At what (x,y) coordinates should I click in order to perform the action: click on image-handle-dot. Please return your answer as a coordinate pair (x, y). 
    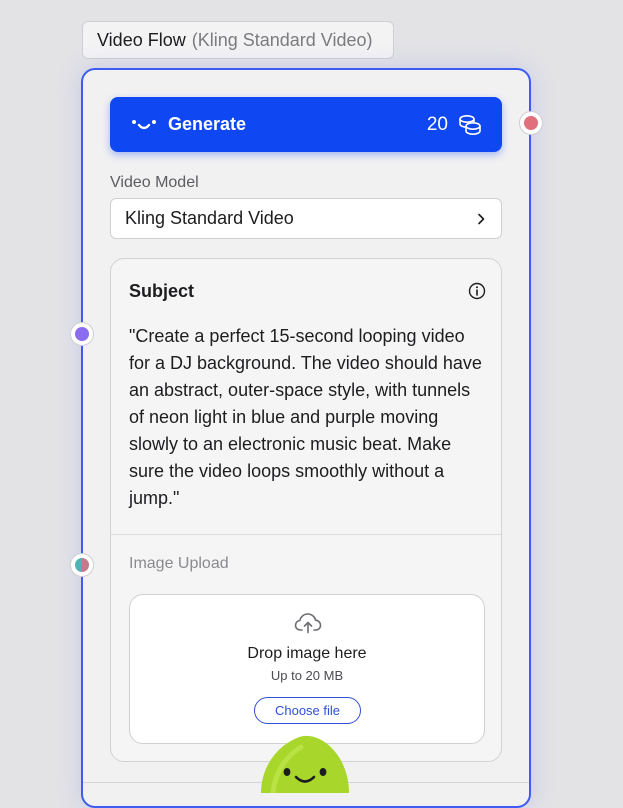
    Looking at the image, I should click on (82, 565).